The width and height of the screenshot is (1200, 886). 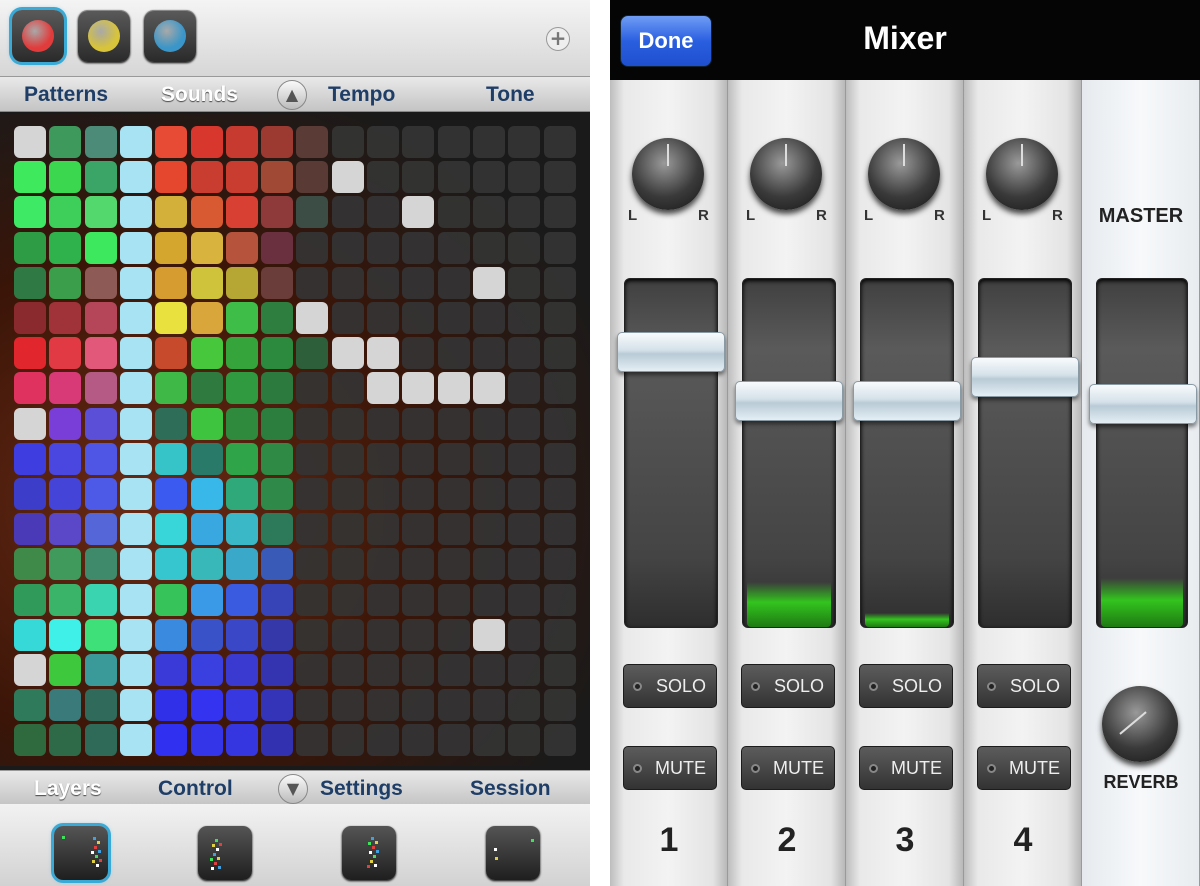 What do you see at coordinates (66, 95) in the screenshot?
I see `tab-patterns: Patterns` at bounding box center [66, 95].